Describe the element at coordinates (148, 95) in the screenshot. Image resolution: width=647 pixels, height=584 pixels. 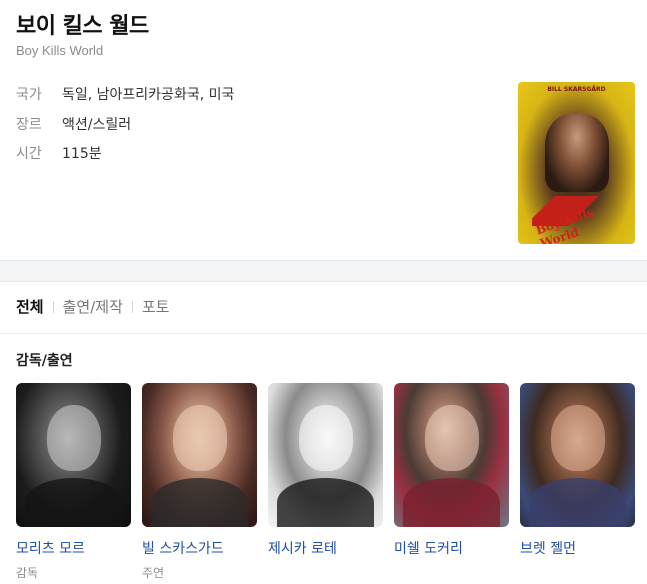
I see `info-value: 독일, 남아프리카공화국, 미국` at that location.